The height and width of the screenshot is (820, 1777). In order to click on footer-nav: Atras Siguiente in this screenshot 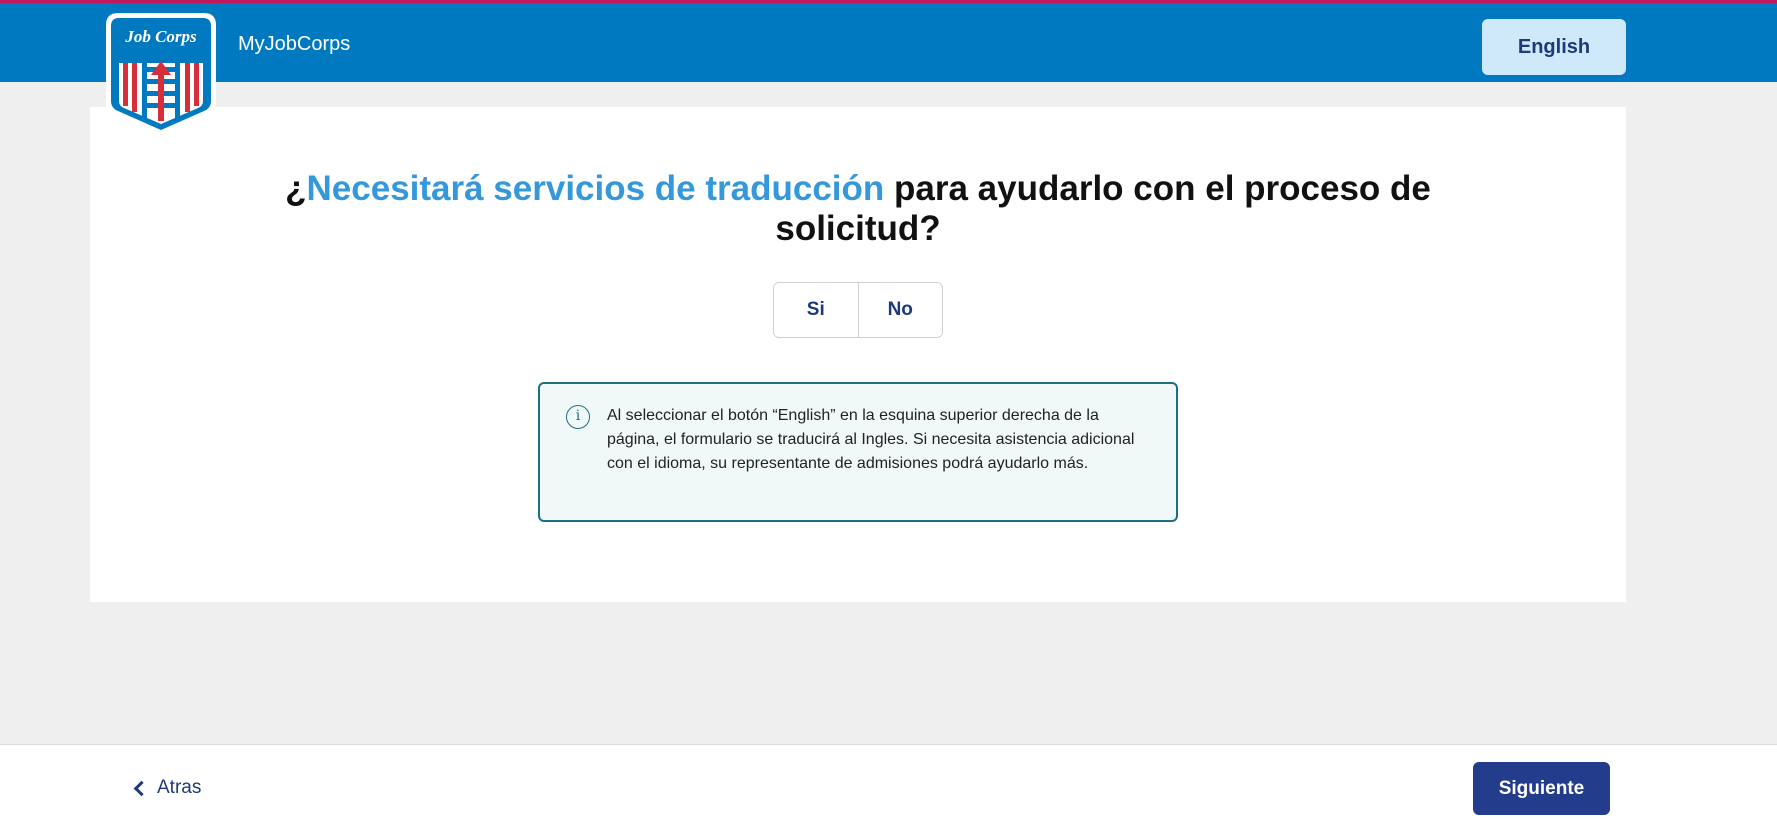, I will do `click(888, 782)`.